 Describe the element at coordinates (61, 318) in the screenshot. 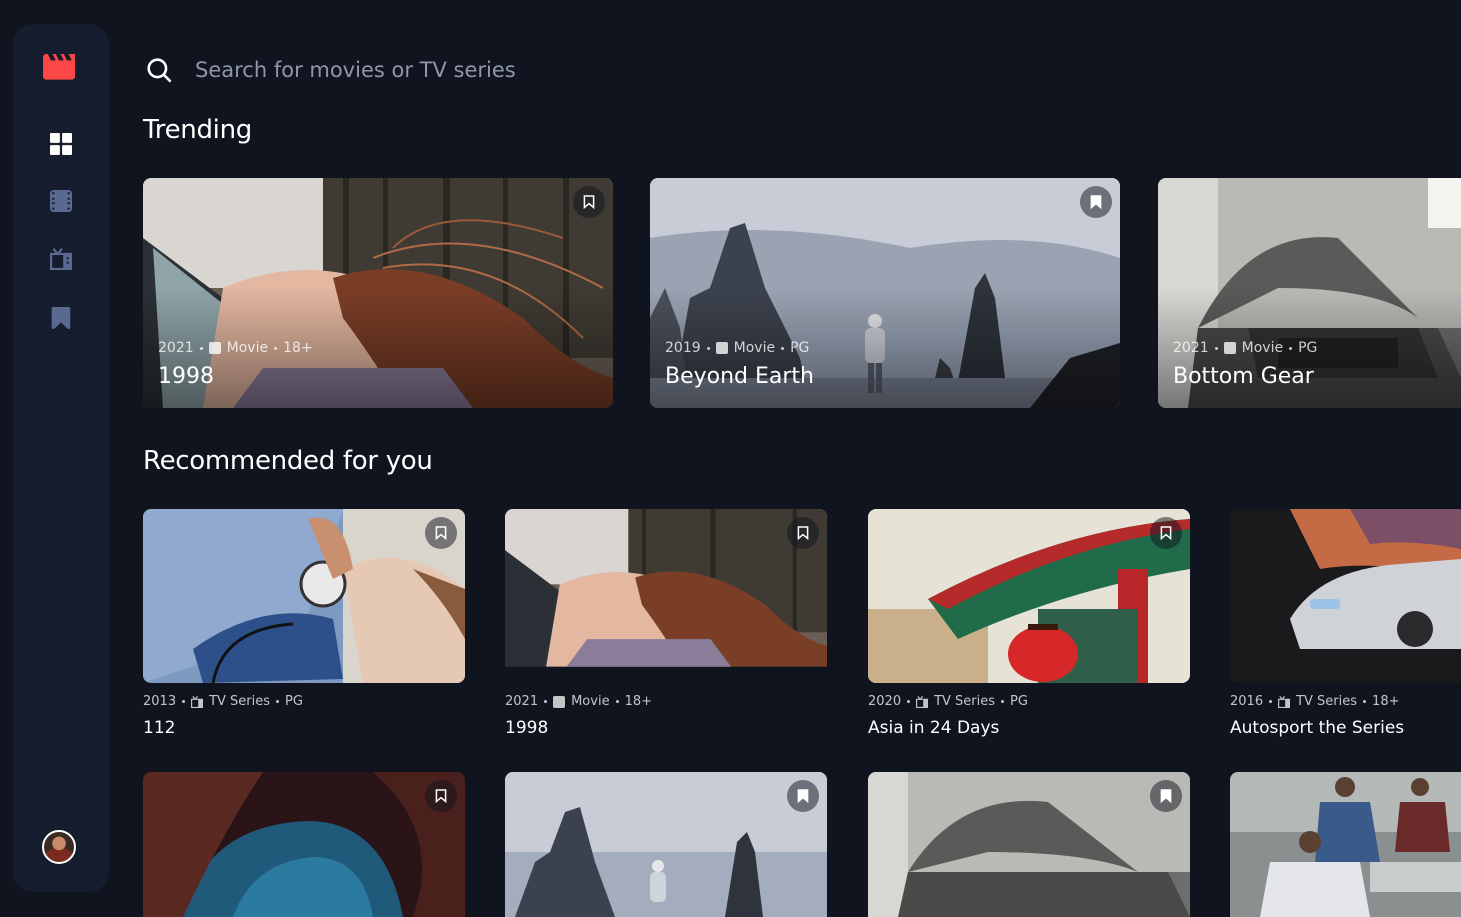

I see `bookmark-icon` at that location.